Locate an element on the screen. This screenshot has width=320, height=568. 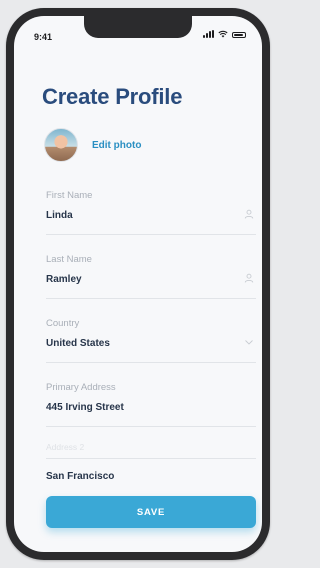
battery-icon is located at coordinates (239, 35).